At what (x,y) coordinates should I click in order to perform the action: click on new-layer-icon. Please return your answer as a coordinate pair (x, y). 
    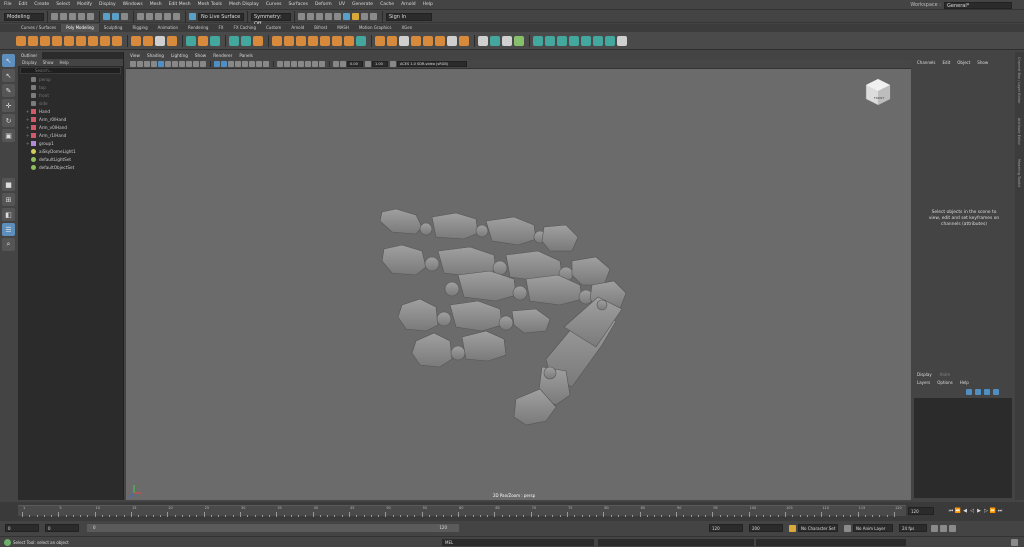
    Looking at the image, I should click on (987, 392).